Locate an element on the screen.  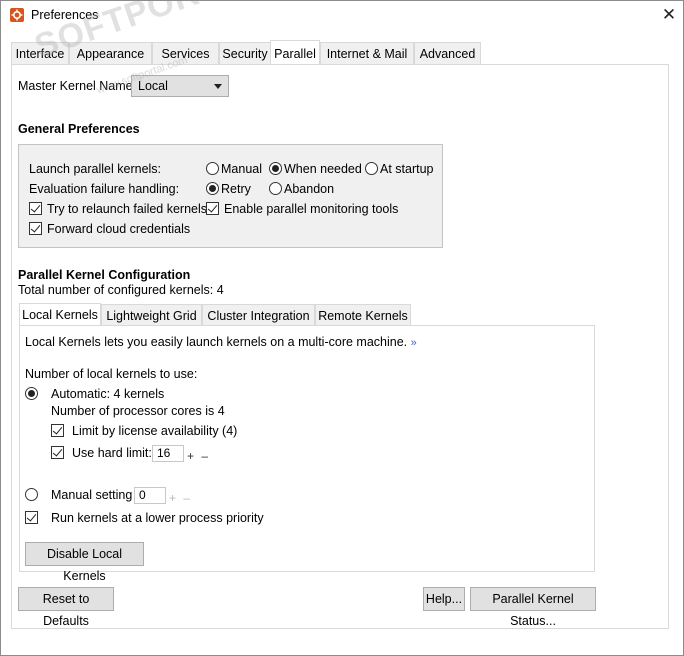
launch-manual-label: Manual is located at coordinates (241, 169).